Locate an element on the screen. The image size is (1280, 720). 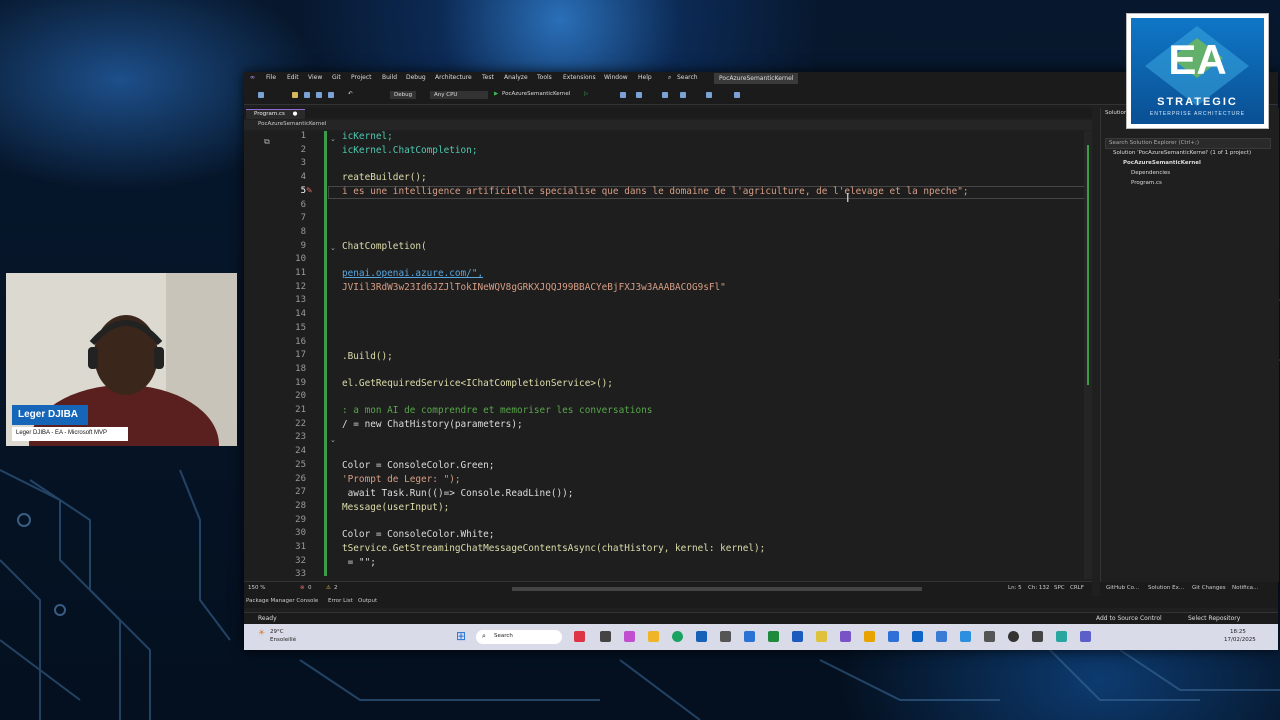
line-number: 11 is located at coordinates (300, 273).